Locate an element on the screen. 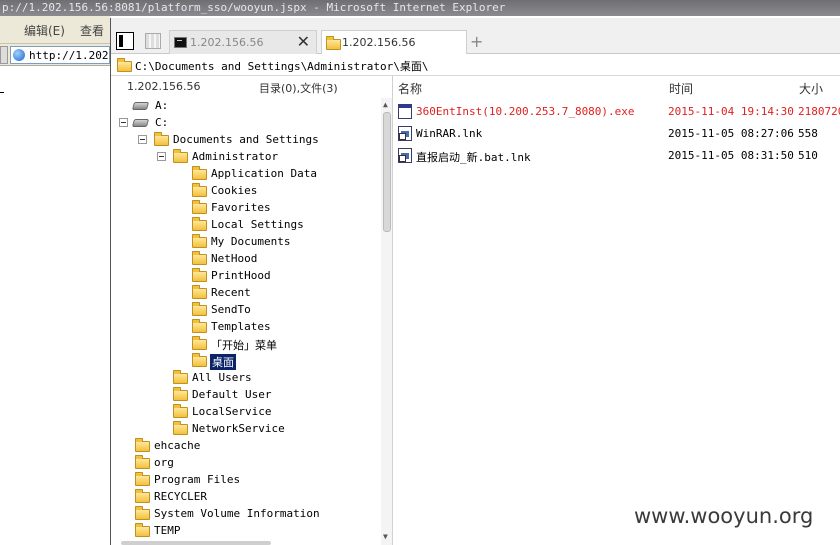 This screenshot has width=840, height=545. tree-node-label: LocalService is located at coordinates (232, 411).